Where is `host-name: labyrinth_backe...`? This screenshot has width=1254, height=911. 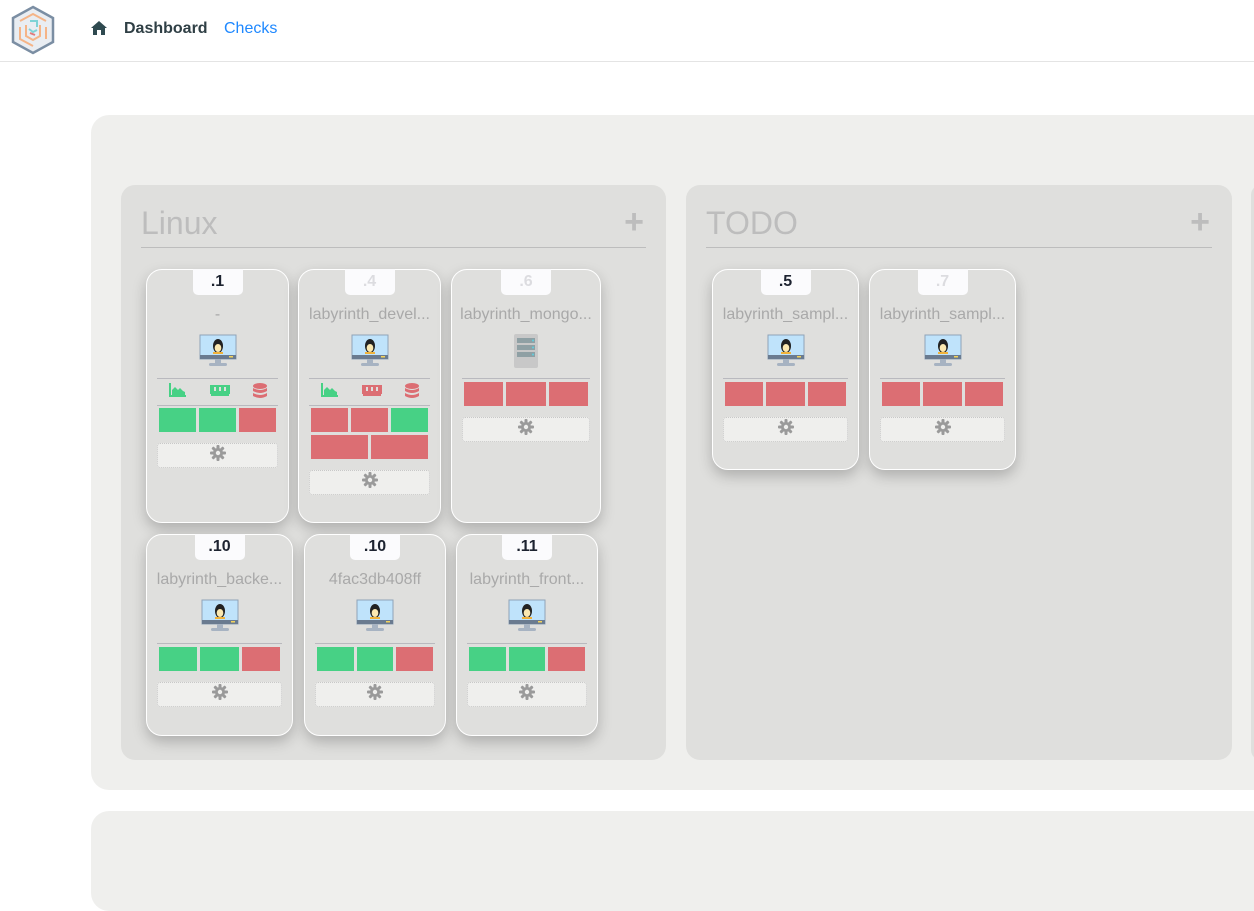
host-name: labyrinth_backe... is located at coordinates (219, 579).